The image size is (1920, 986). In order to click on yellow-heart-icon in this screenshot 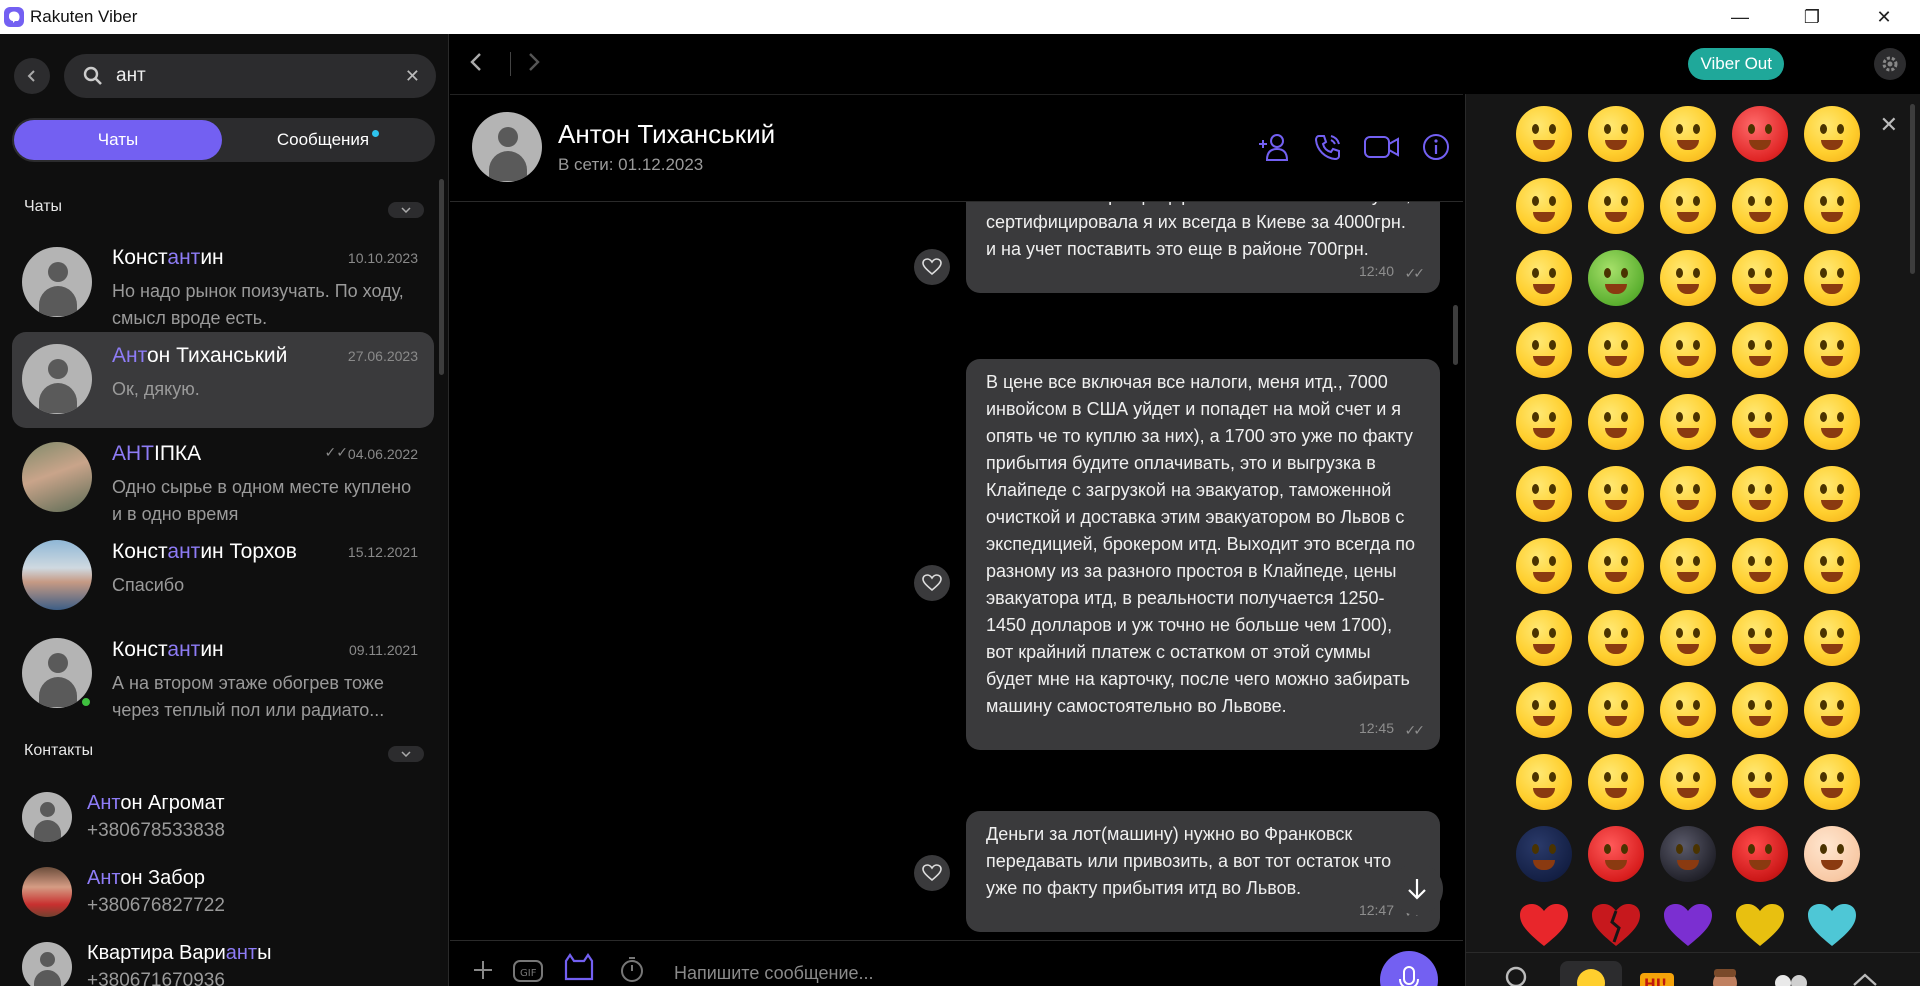, I will do `click(1760, 925)`.